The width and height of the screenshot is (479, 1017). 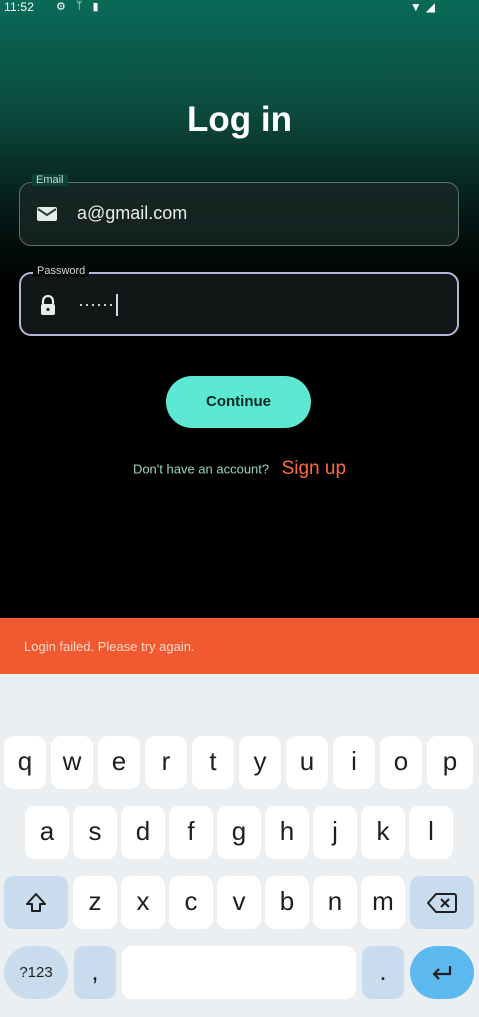 What do you see at coordinates (287, 832) in the screenshot?
I see `key-h: h` at bounding box center [287, 832].